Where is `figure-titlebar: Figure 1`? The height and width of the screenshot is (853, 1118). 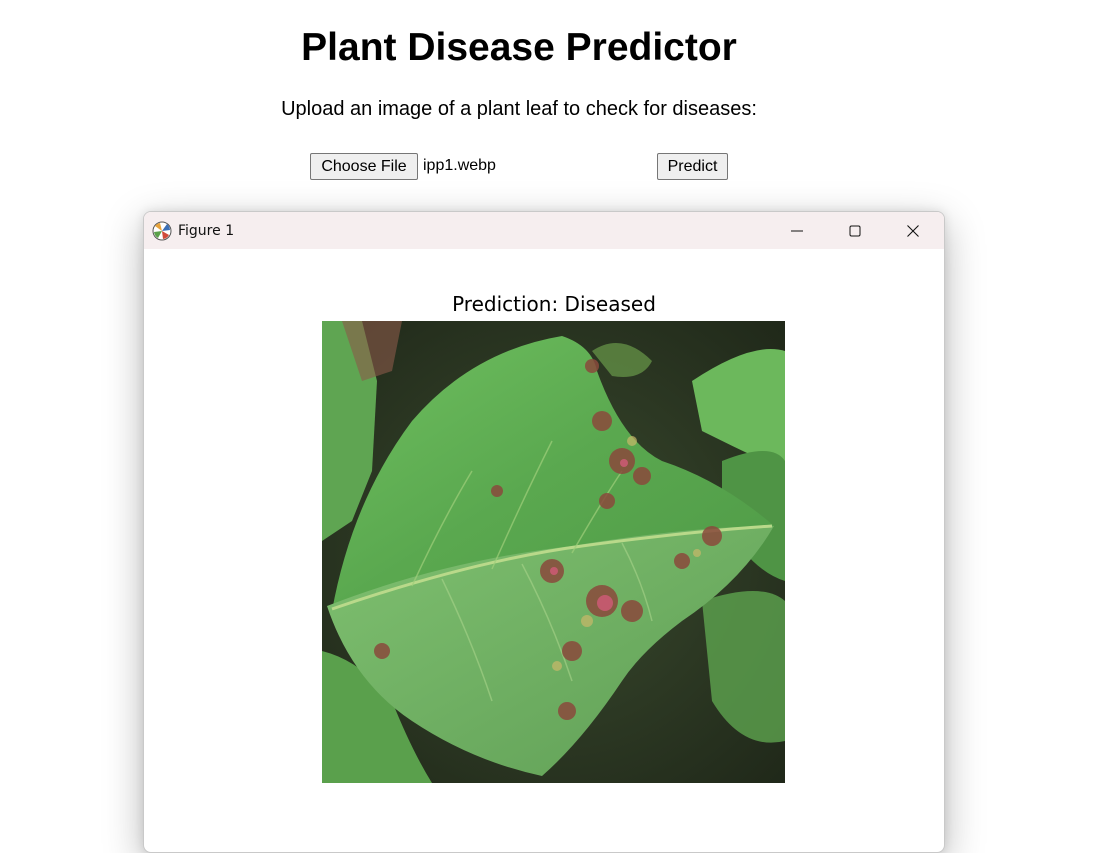 figure-titlebar: Figure 1 is located at coordinates (544, 230).